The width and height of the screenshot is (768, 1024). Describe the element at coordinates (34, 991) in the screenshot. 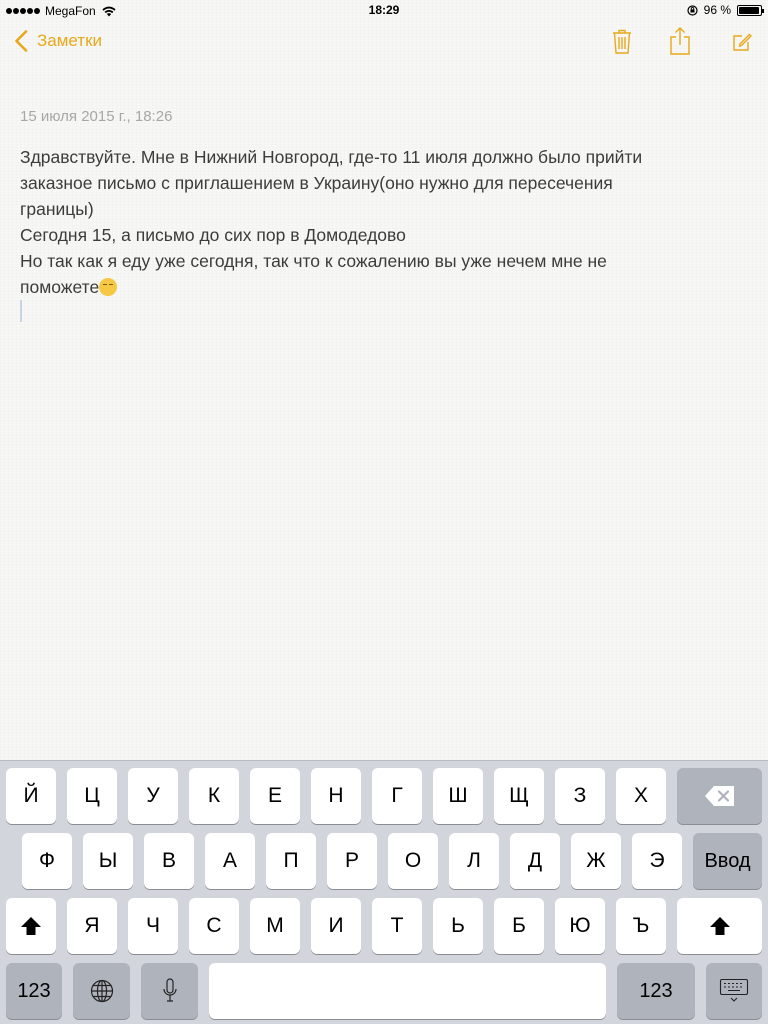

I see `numbers-key-left: 123` at that location.